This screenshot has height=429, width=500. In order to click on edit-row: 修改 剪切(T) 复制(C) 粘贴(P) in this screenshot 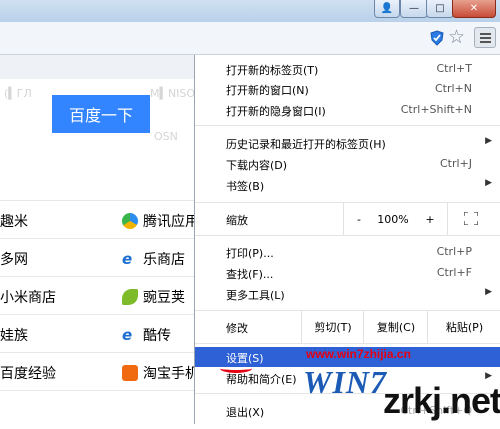, I will do `click(347, 327)`.